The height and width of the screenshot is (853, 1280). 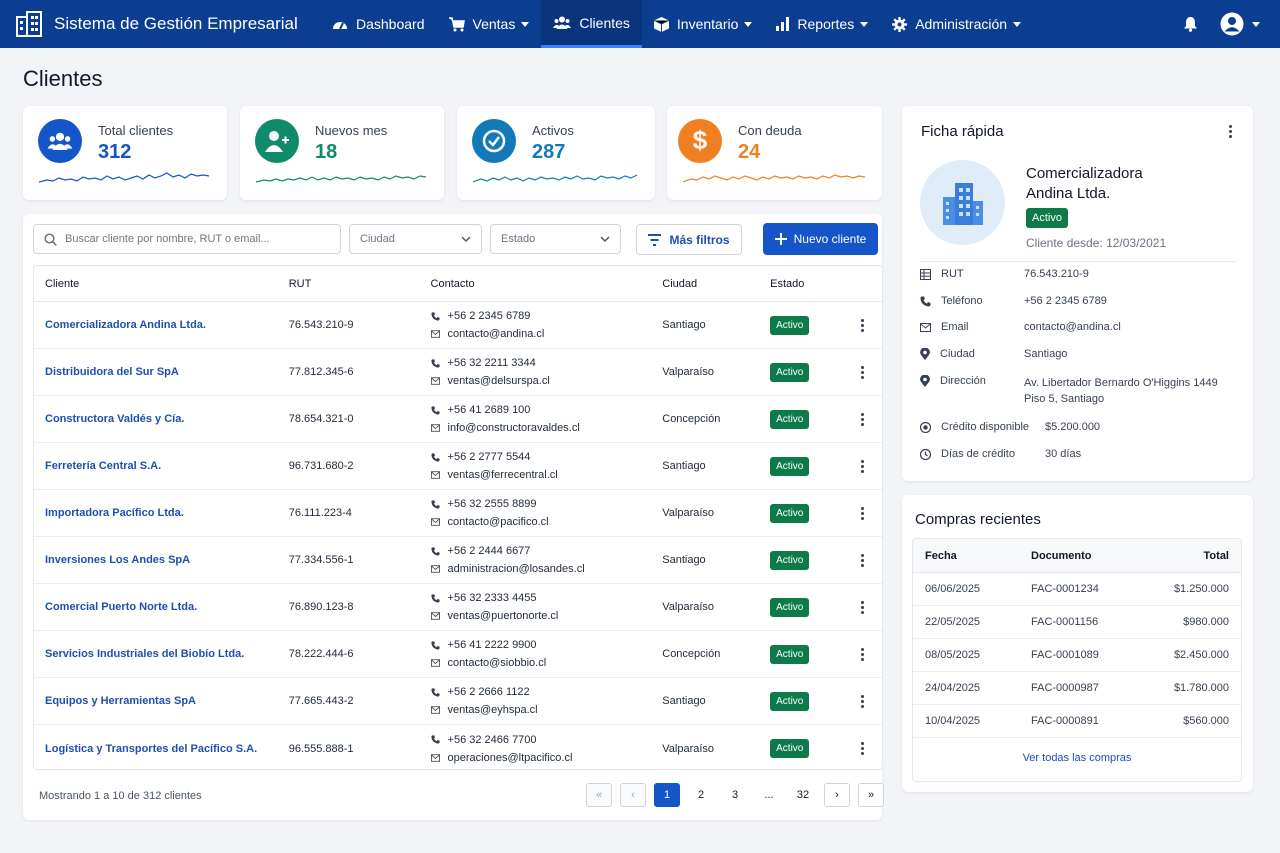 I want to click on field-label: RUT, so click(x=952, y=274).